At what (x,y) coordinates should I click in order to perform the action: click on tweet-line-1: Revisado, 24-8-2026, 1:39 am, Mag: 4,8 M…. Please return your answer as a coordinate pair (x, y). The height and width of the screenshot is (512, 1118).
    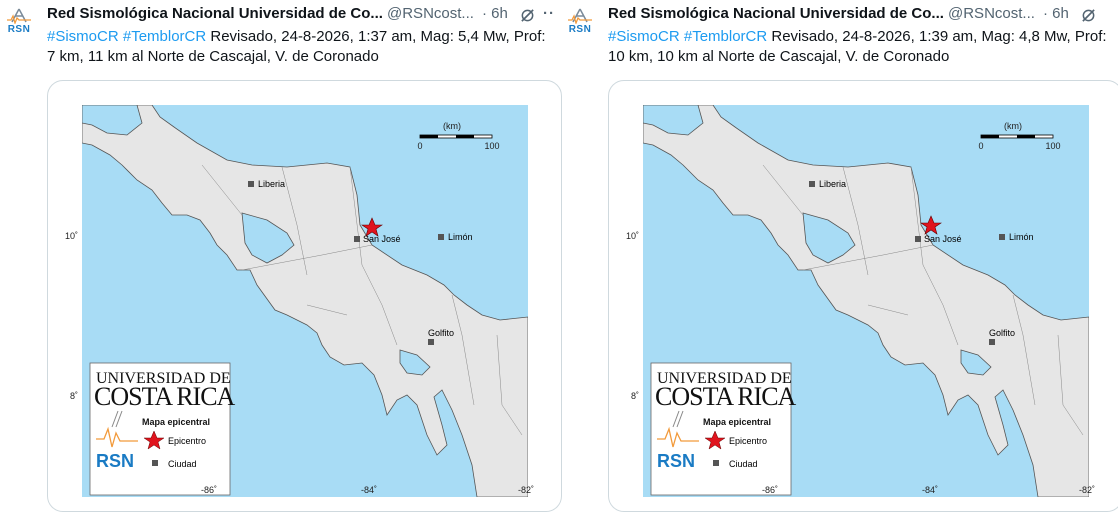
    Looking at the image, I should click on (937, 36).